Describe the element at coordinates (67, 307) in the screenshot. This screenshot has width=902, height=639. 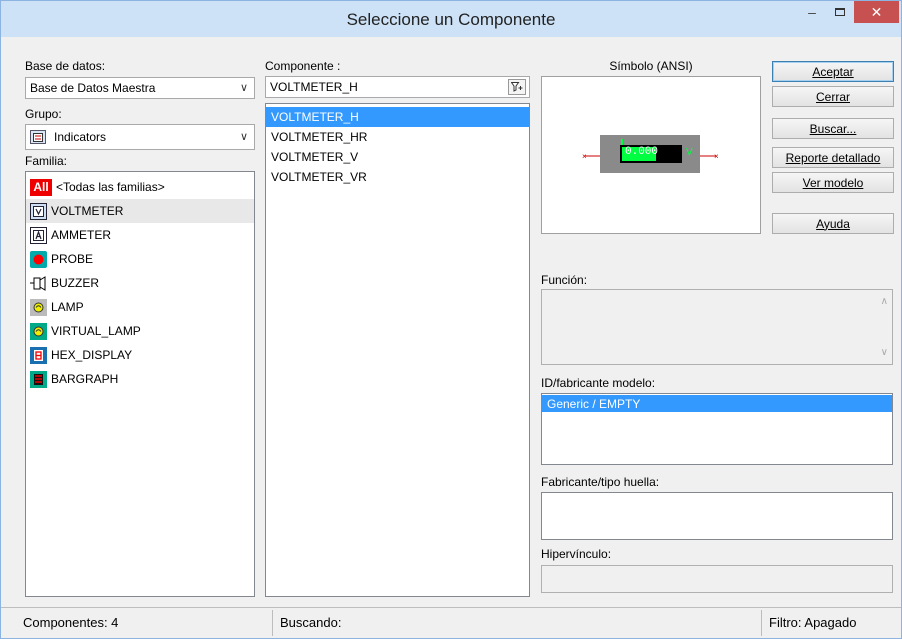
I see `family-item-label: LAMP` at that location.